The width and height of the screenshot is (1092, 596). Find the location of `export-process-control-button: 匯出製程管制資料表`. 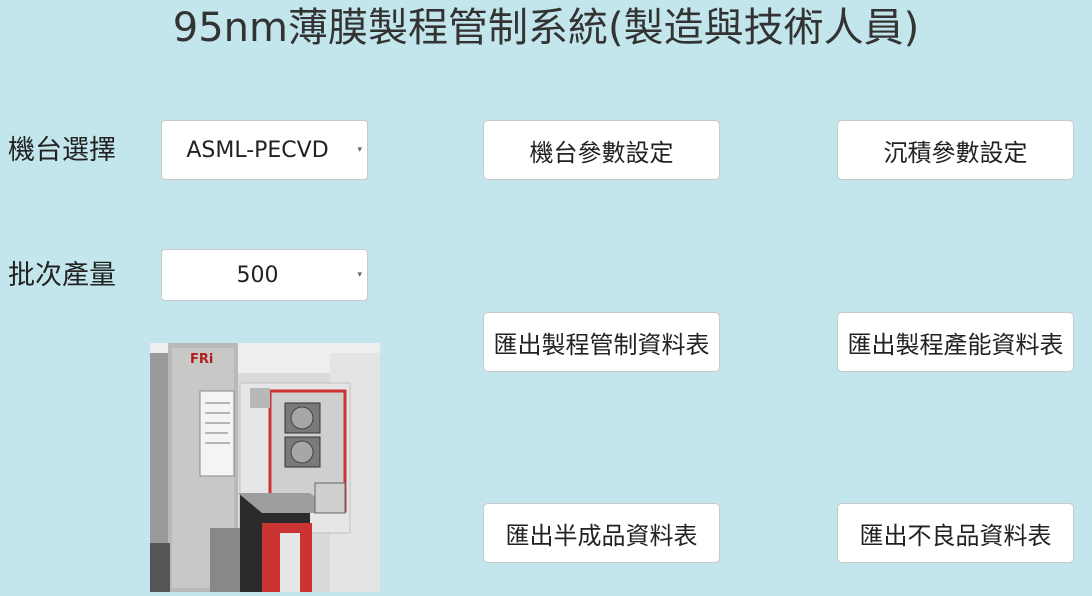

export-process-control-button: 匯出製程管制資料表 is located at coordinates (601, 342).